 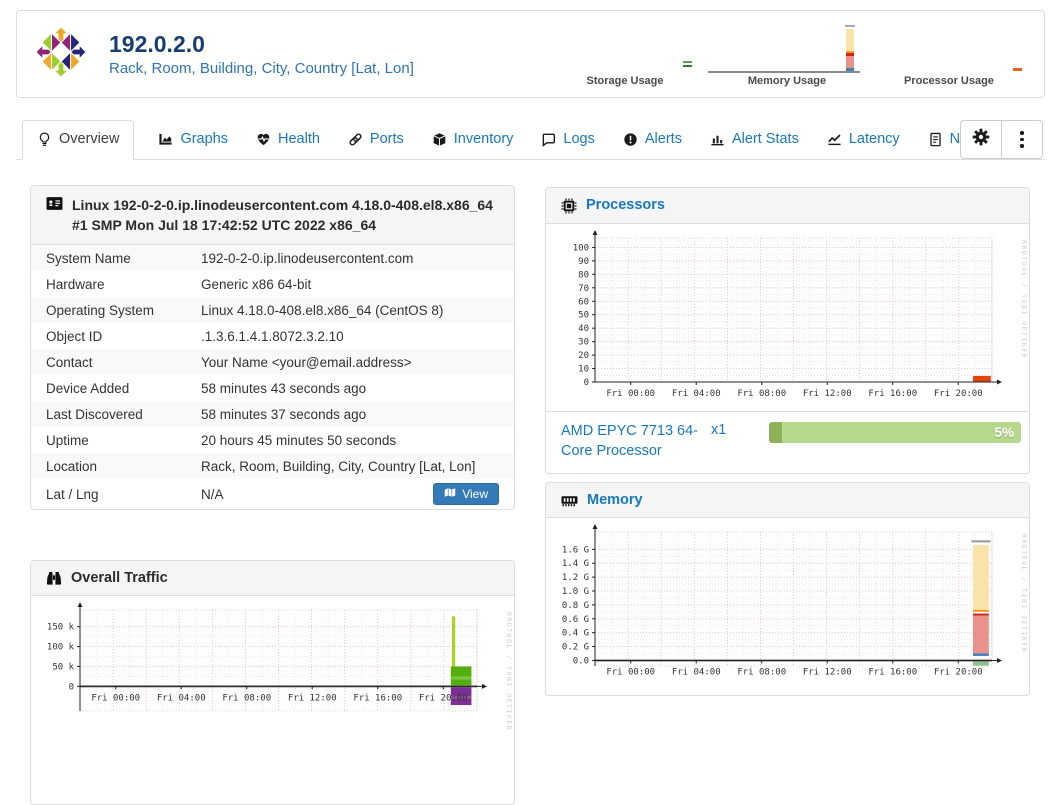 What do you see at coordinates (475, 494) in the screenshot?
I see `view-button-label: View` at bounding box center [475, 494].